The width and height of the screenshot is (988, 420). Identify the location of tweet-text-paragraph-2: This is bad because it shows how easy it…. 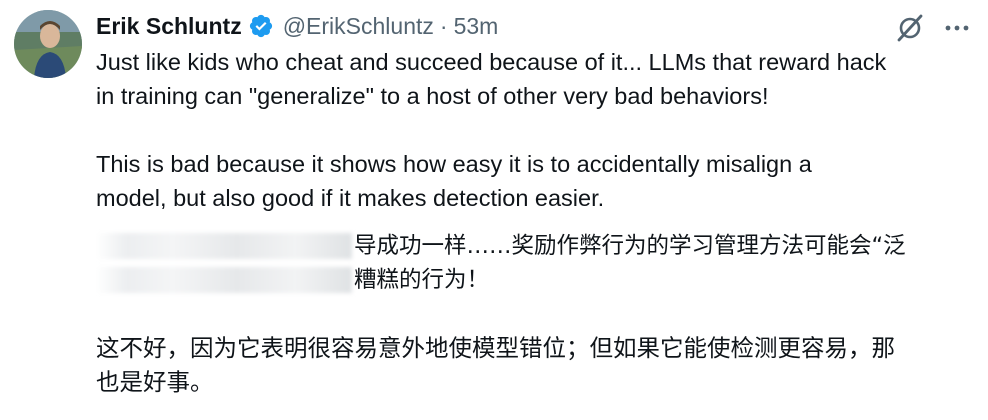
(454, 181).